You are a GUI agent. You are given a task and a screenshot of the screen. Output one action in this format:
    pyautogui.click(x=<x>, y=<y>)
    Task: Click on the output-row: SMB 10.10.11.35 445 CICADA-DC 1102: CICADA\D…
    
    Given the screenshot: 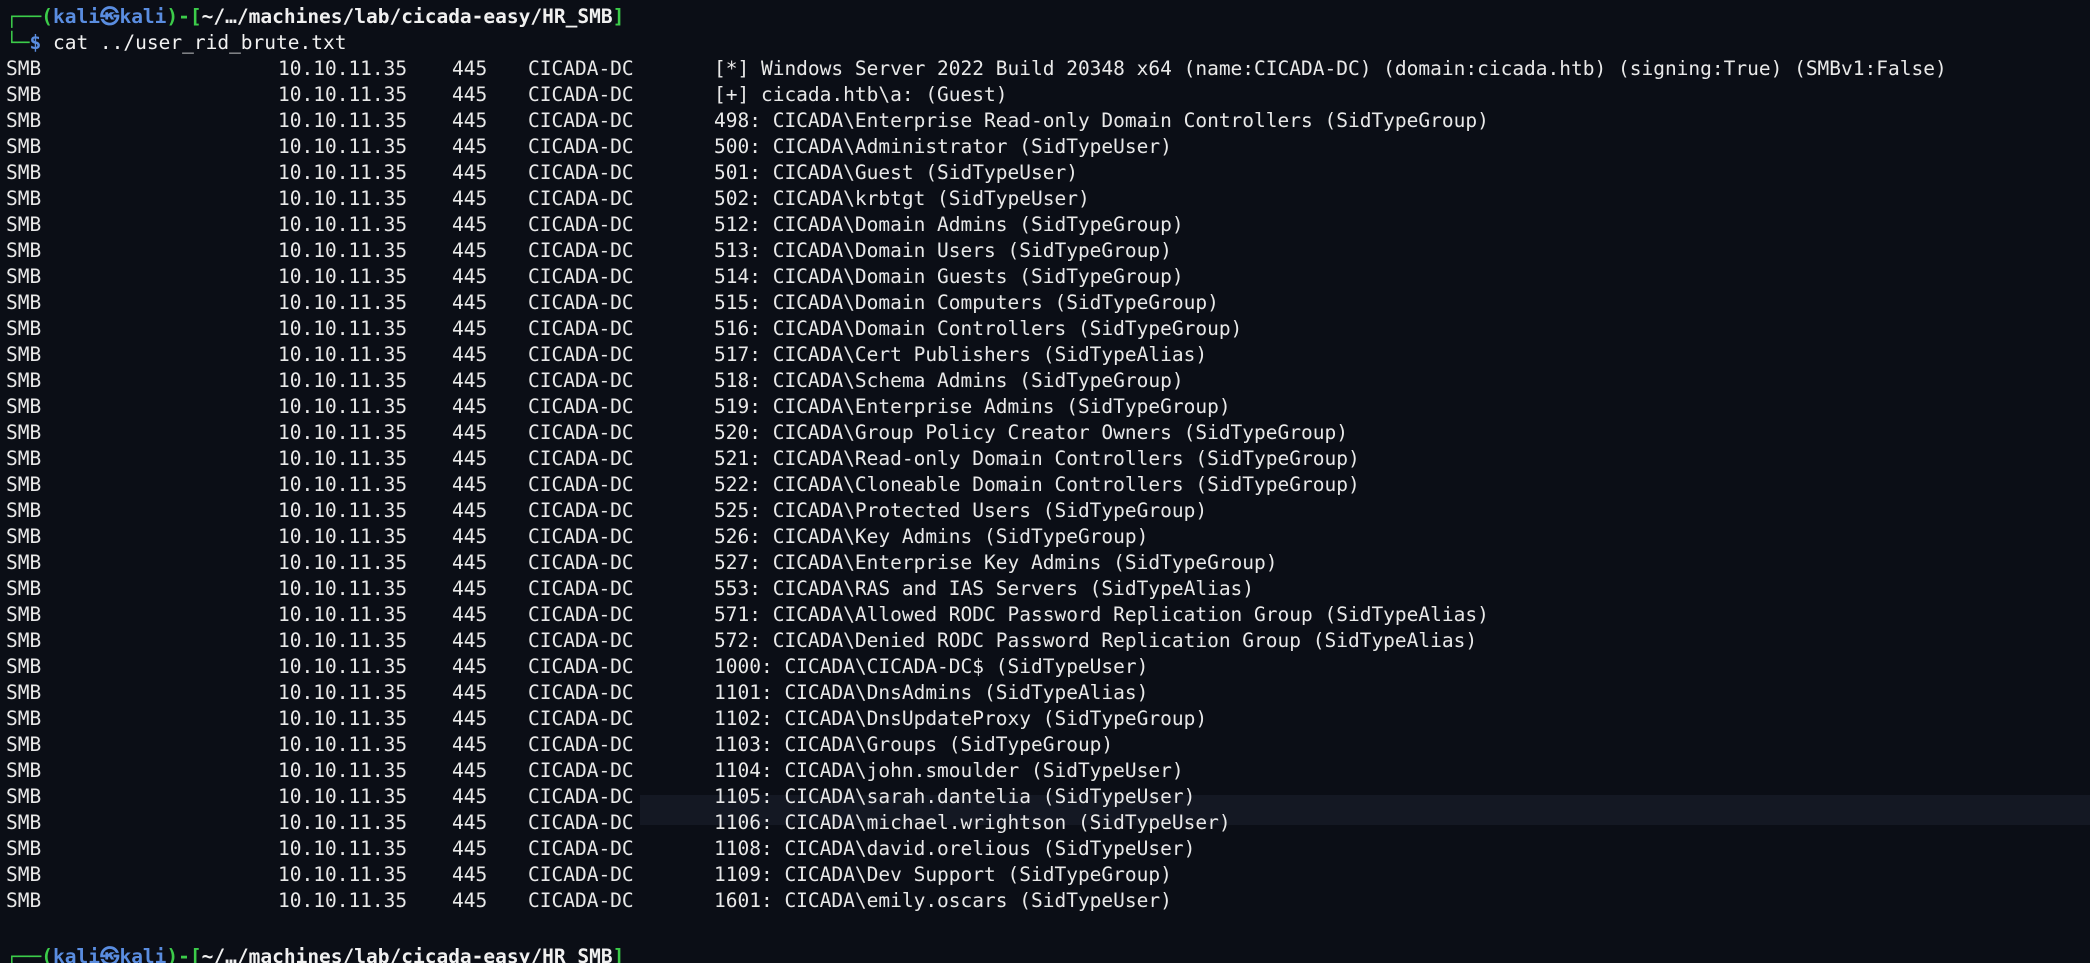 What is the action you would take?
    pyautogui.click(x=1046, y=719)
    